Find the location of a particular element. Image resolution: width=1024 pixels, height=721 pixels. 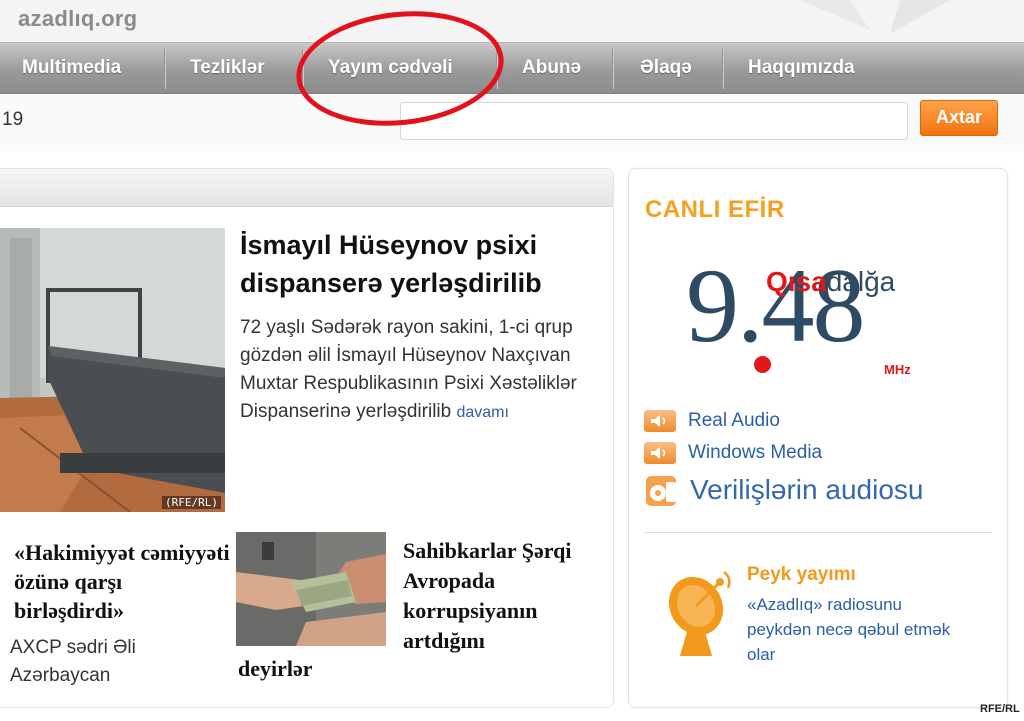

top-bar: azadlıq.org is located at coordinates (512, 21).